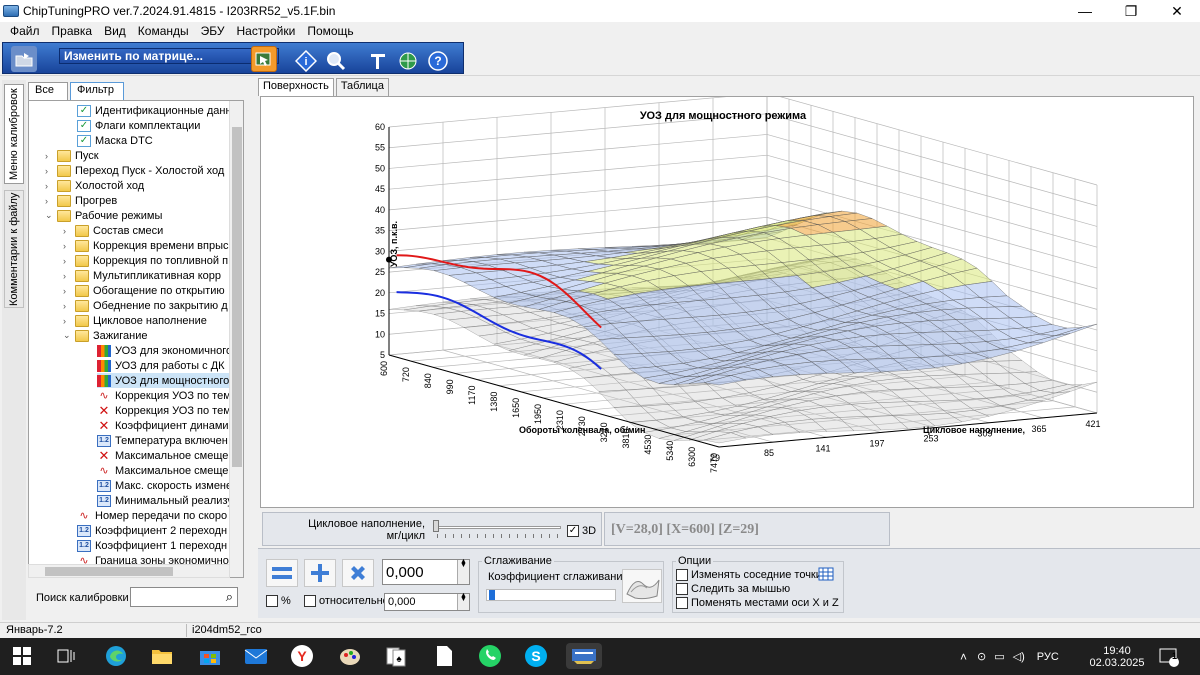 This screenshot has width=1200, height=675. What do you see at coordinates (1131, 11) in the screenshot?
I see `maximize-button: ❐` at bounding box center [1131, 11].